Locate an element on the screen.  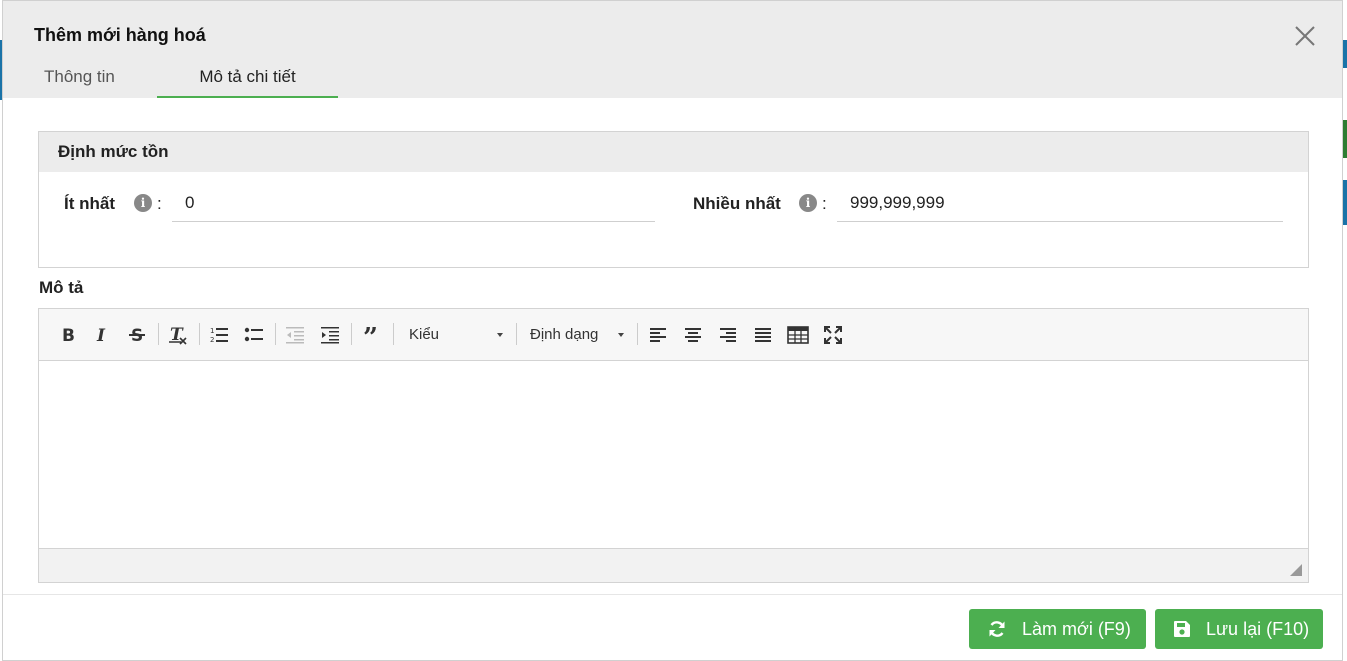
numbered-list-button: 12 is located at coordinates (219, 335).